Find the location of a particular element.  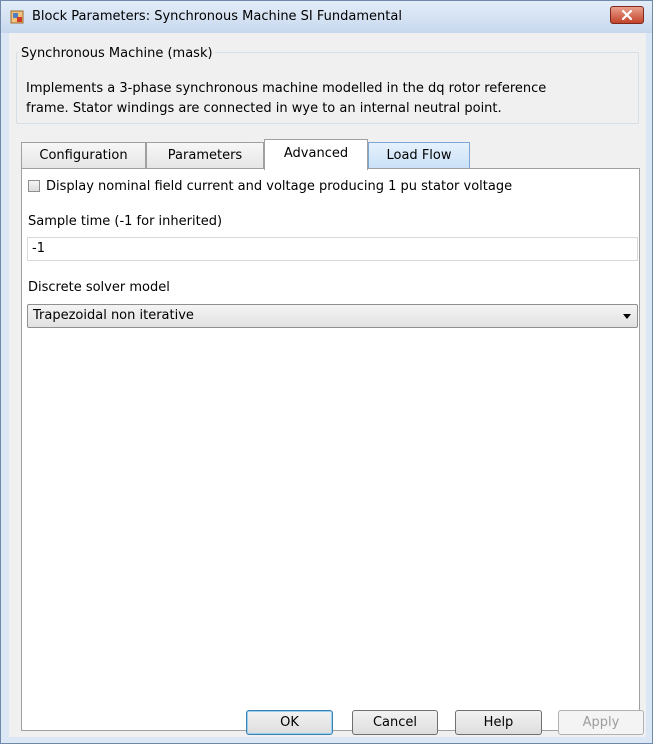

sample-time-label: Sample time (-1 for inherited) is located at coordinates (125, 221).